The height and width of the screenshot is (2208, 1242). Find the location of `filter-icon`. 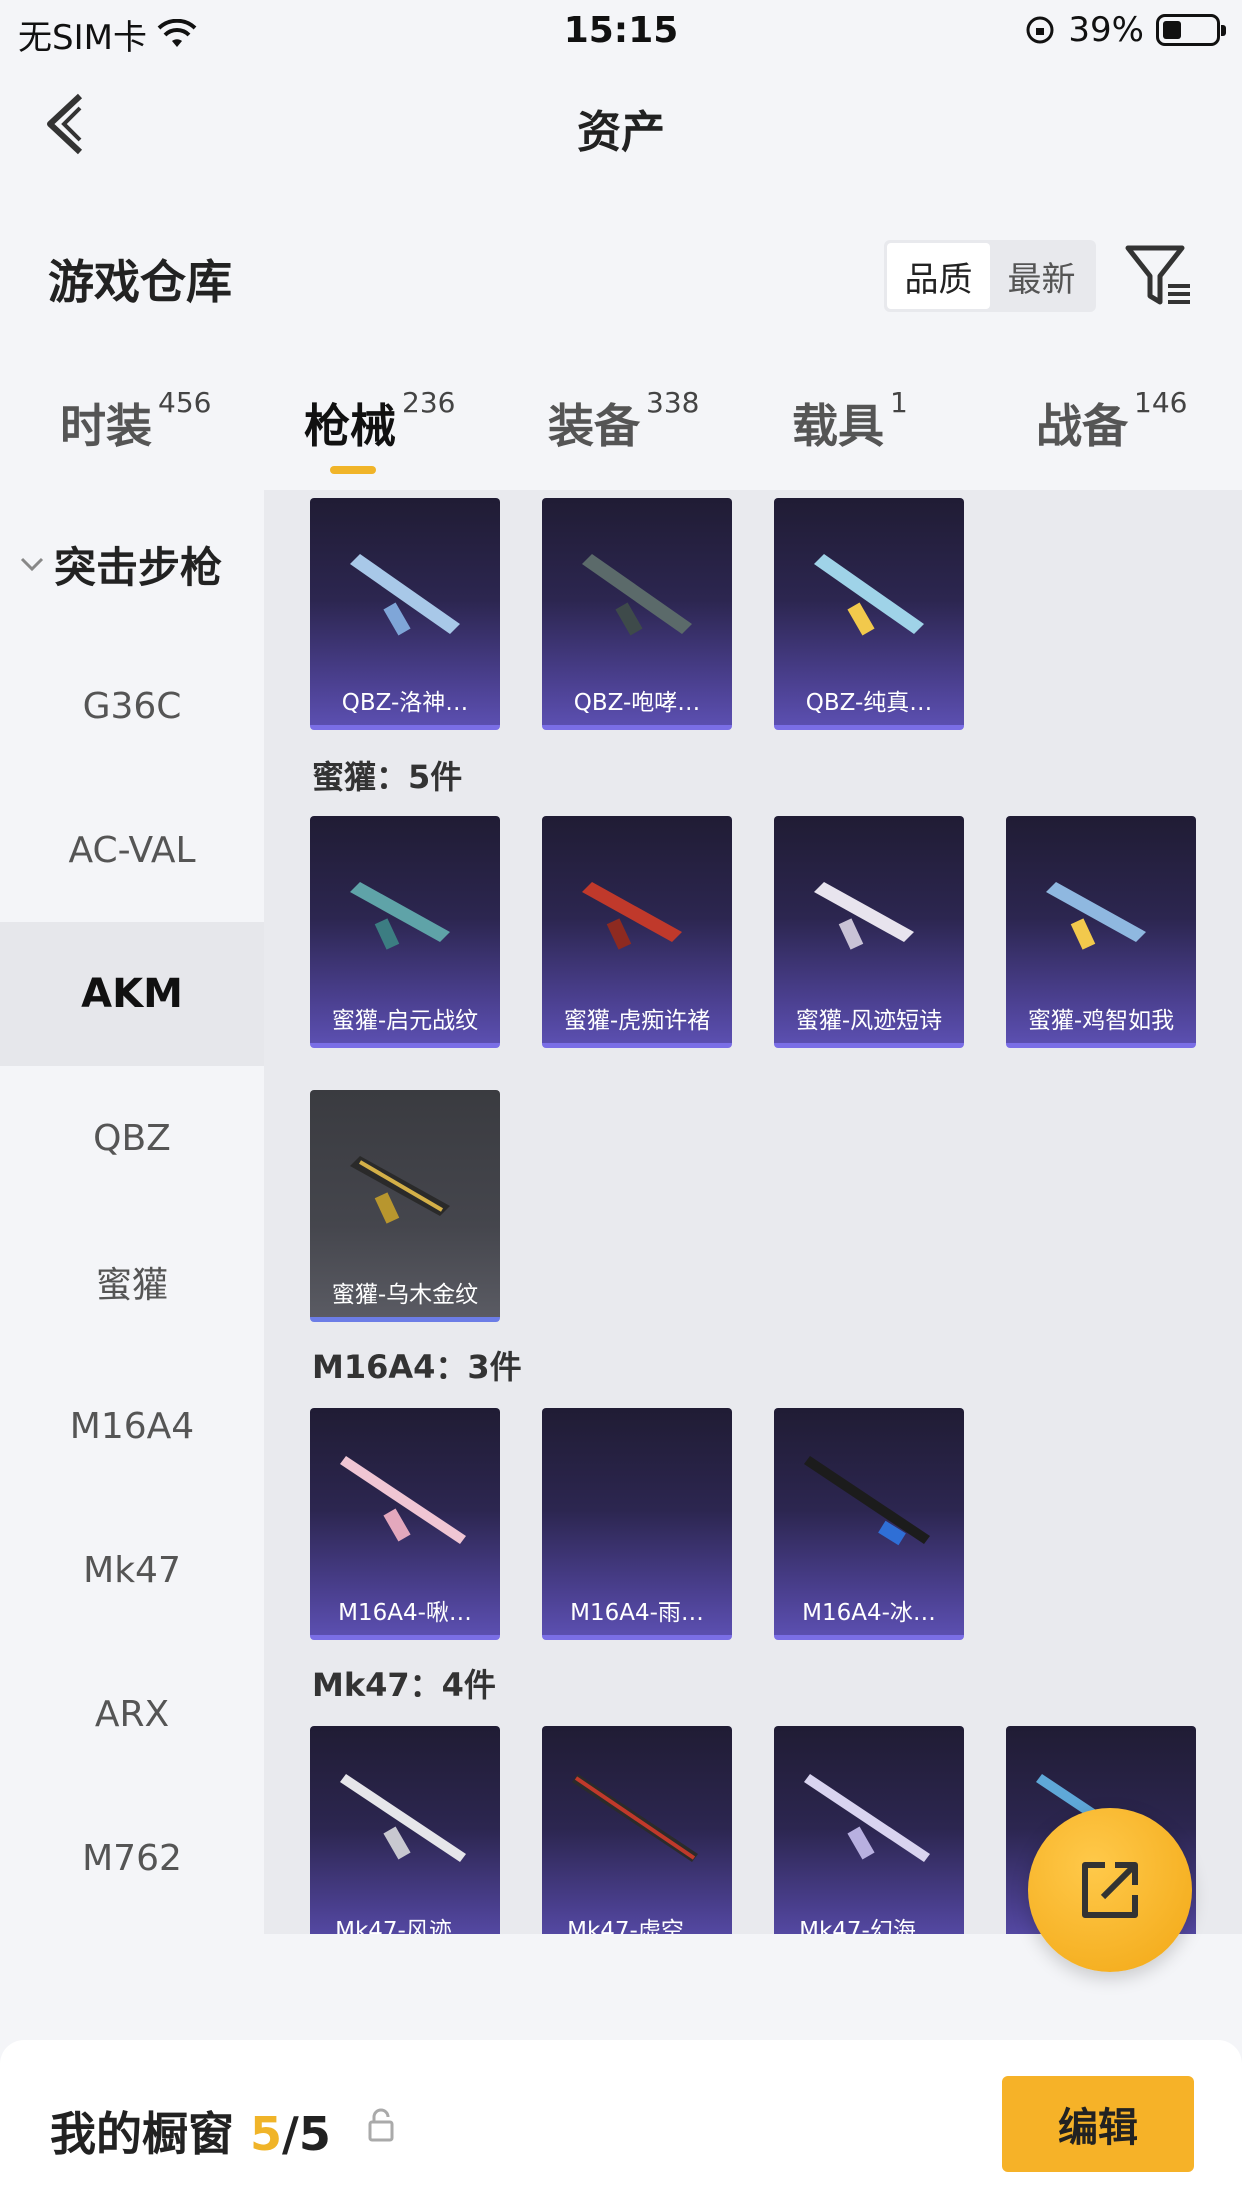

filter-icon is located at coordinates (1157, 275).